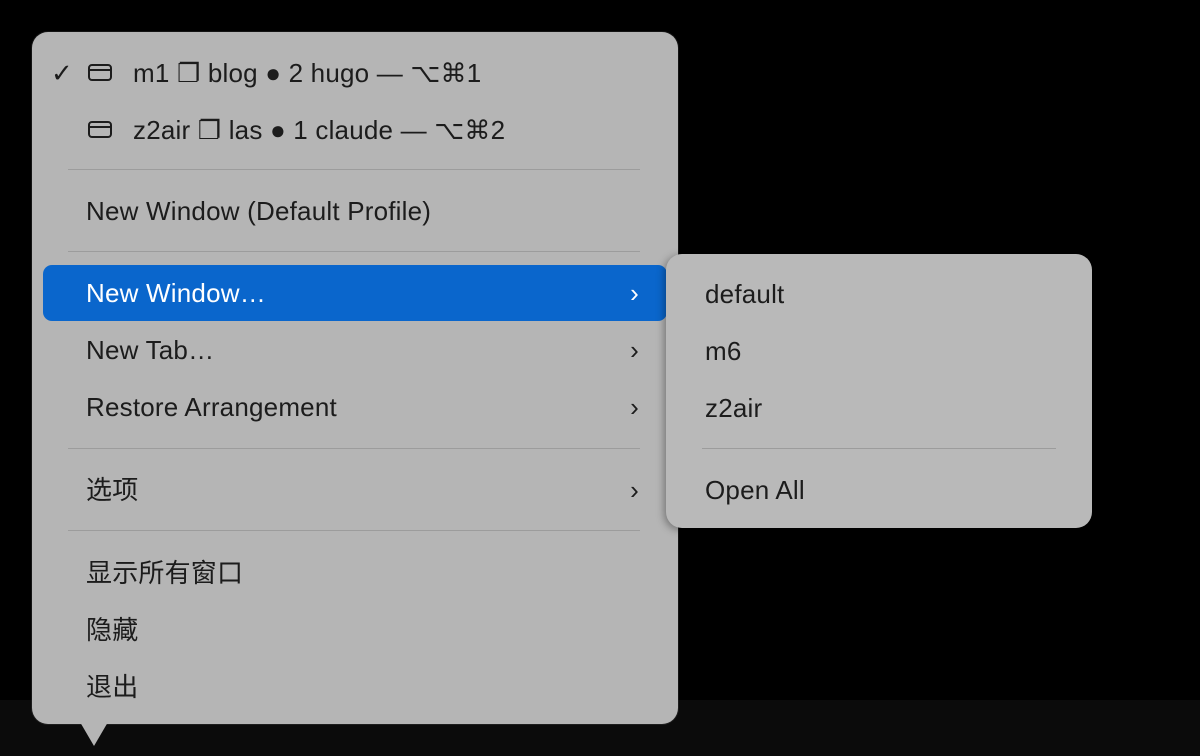 The image size is (1200, 756). I want to click on menu-item-label: 选项, so click(112, 490).